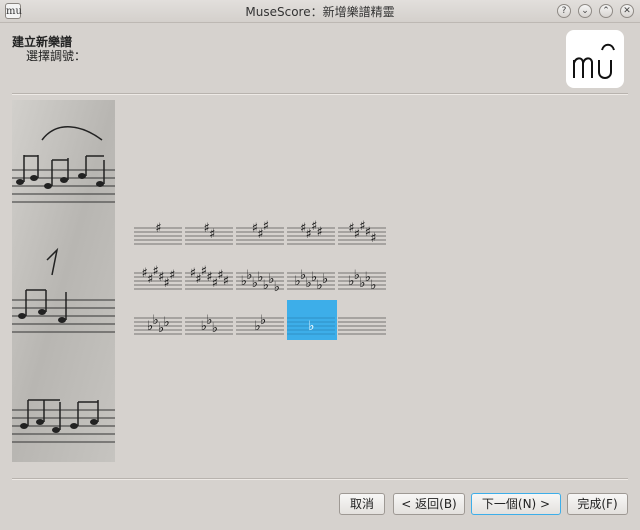  I want to click on key-signature-5-flats: ♭ ♭ ♭ ♭ ♭, so click(363, 275).